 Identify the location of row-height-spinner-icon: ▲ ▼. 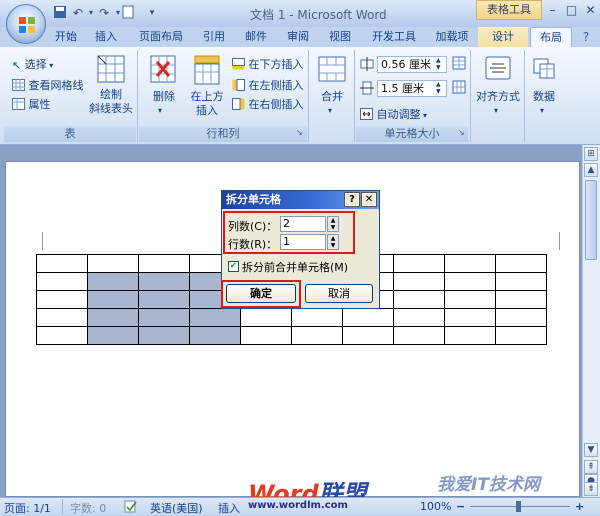
(438, 64).